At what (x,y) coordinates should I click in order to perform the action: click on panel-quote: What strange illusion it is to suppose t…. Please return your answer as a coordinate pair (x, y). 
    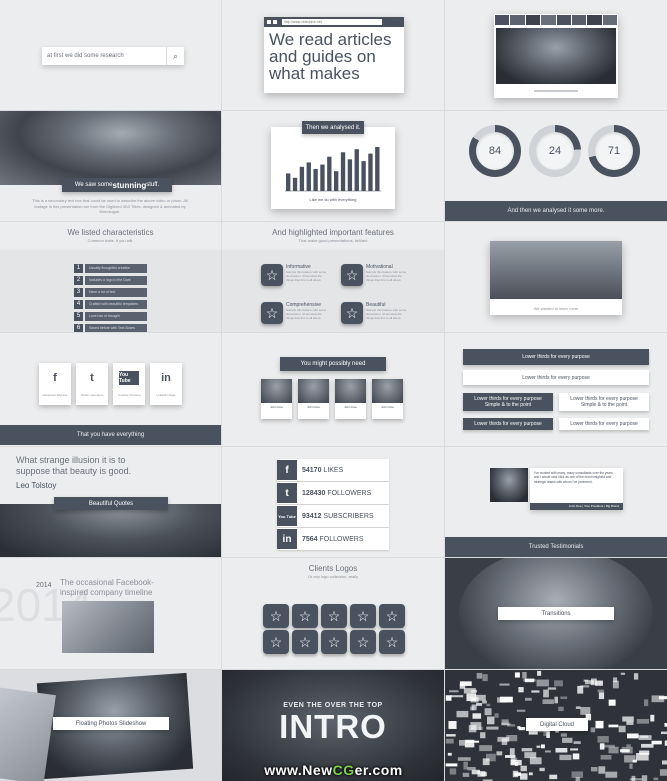
    Looking at the image, I should click on (110, 502).